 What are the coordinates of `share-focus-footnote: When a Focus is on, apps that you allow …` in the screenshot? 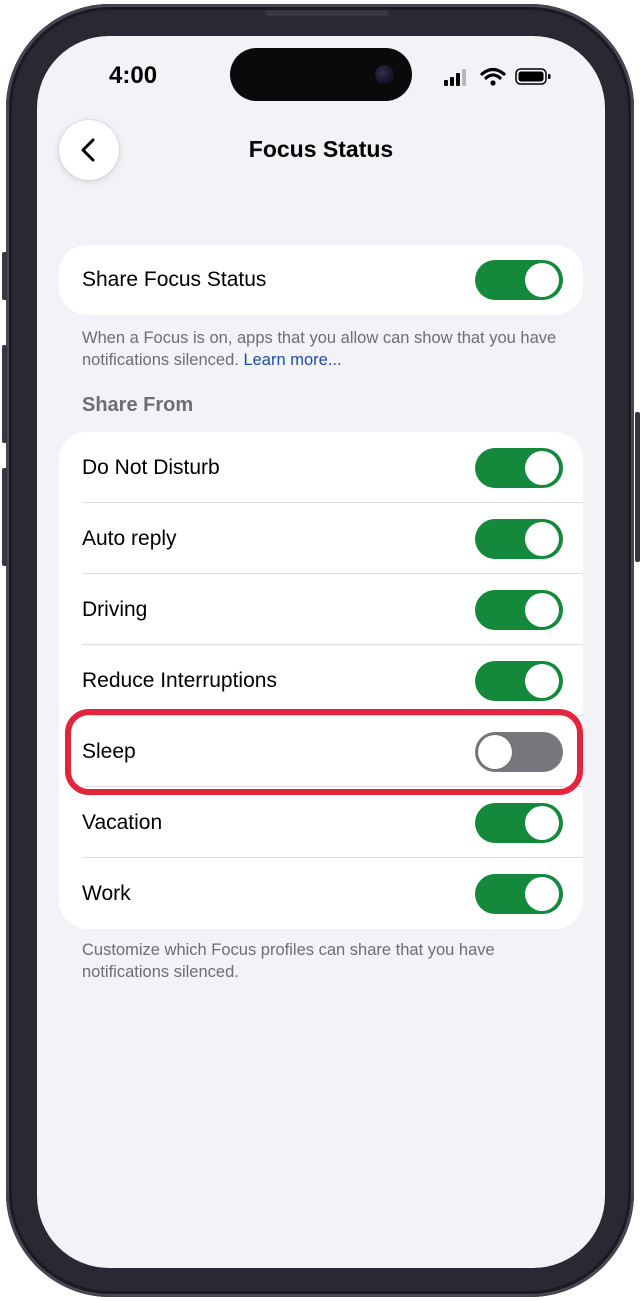 It's located at (327, 349).